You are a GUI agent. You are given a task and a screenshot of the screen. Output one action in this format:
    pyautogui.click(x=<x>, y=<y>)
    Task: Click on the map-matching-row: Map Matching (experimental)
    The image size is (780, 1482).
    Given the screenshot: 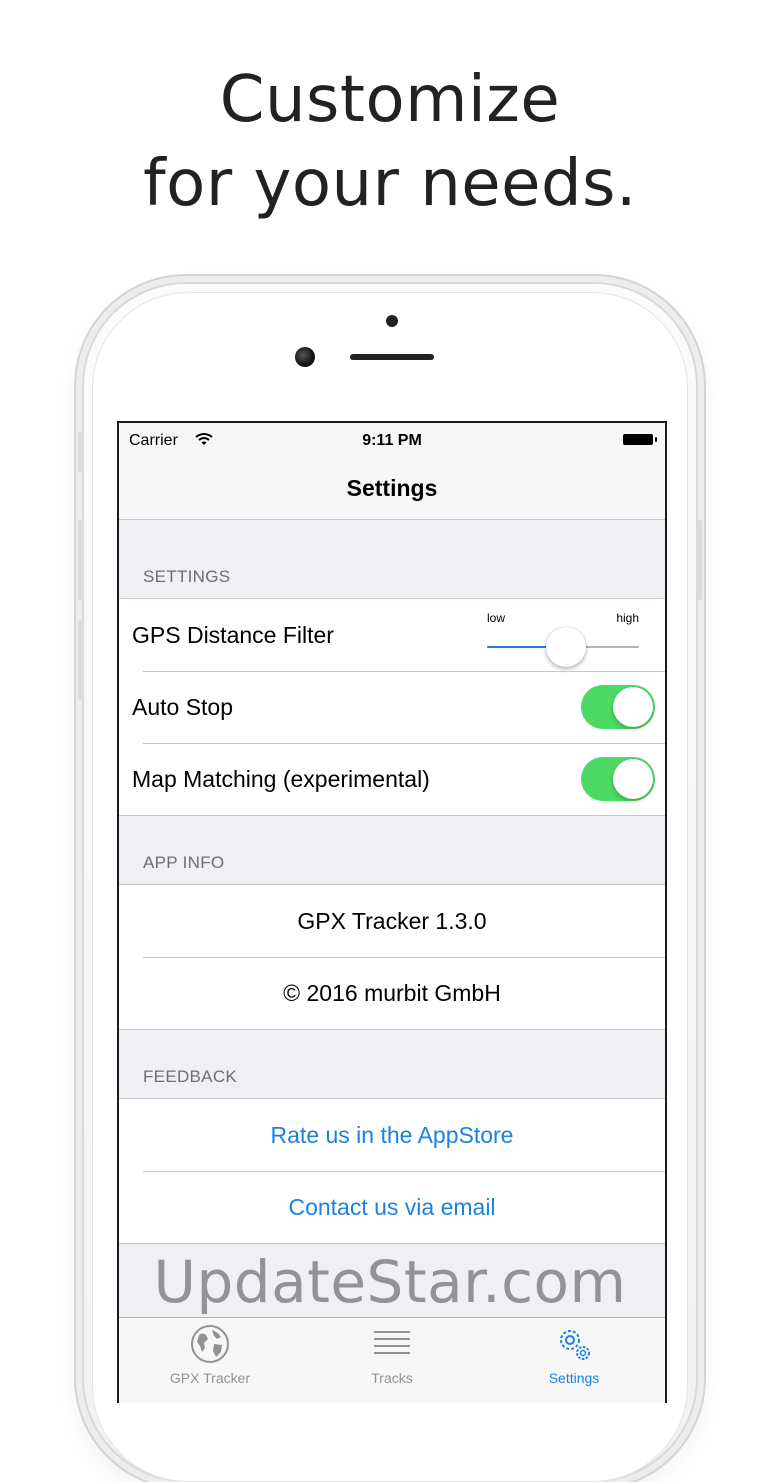 What is the action you would take?
    pyautogui.click(x=392, y=779)
    